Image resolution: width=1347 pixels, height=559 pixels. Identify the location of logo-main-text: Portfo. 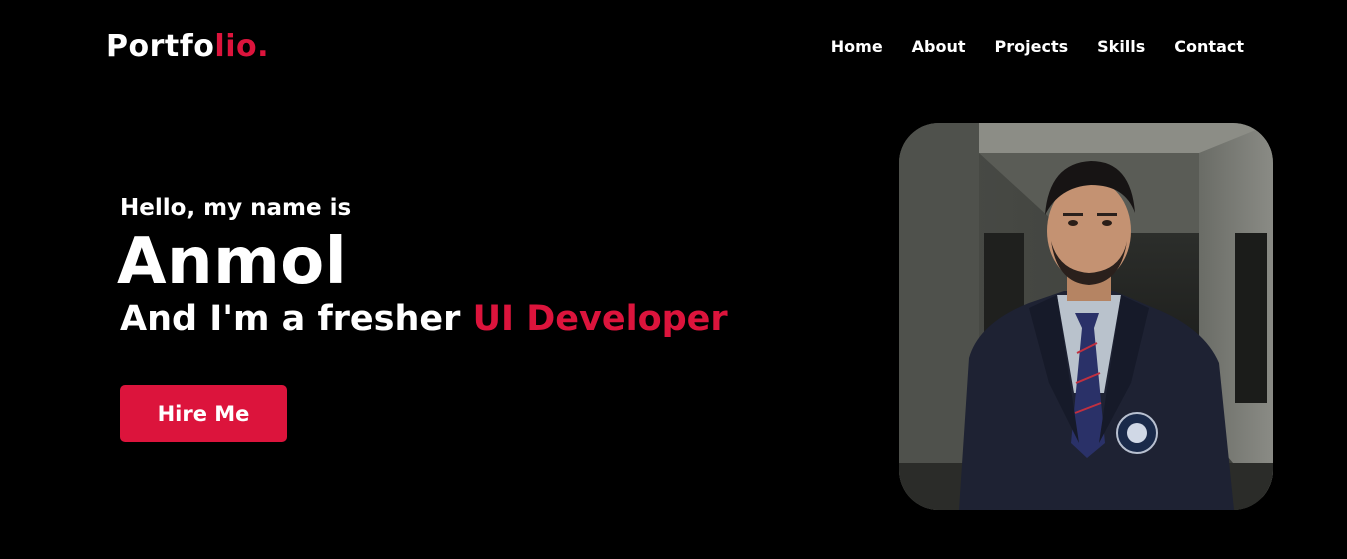
(160, 46).